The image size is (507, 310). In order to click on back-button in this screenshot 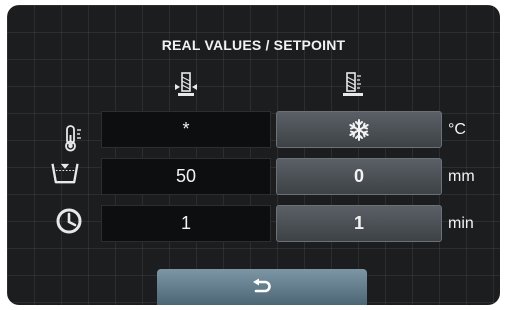, I will do `click(262, 287)`.